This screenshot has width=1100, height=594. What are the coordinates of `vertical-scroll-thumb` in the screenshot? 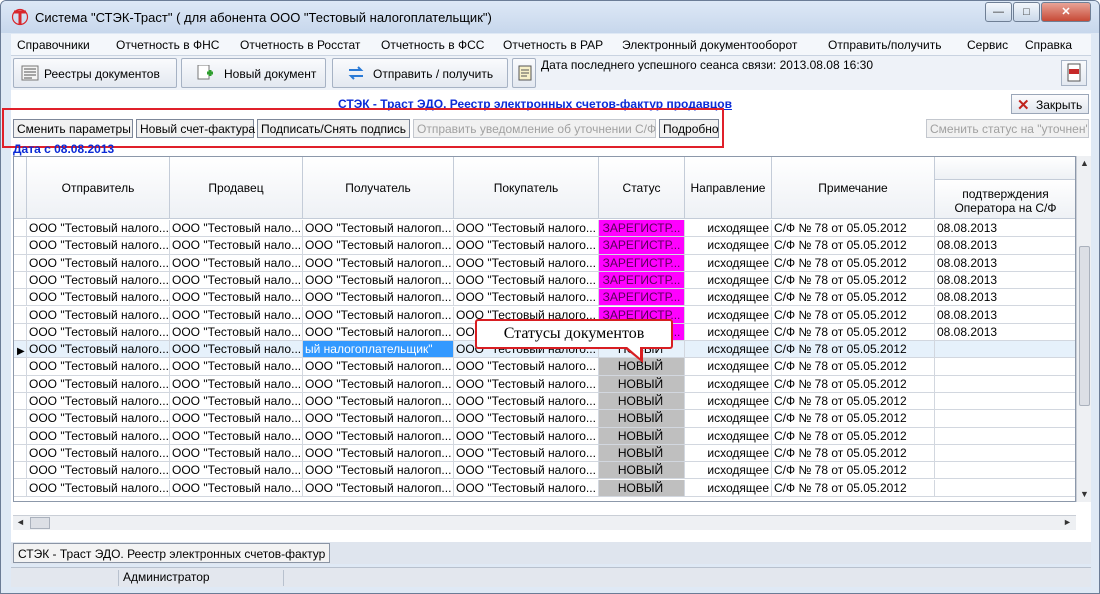 It's located at (1084, 326).